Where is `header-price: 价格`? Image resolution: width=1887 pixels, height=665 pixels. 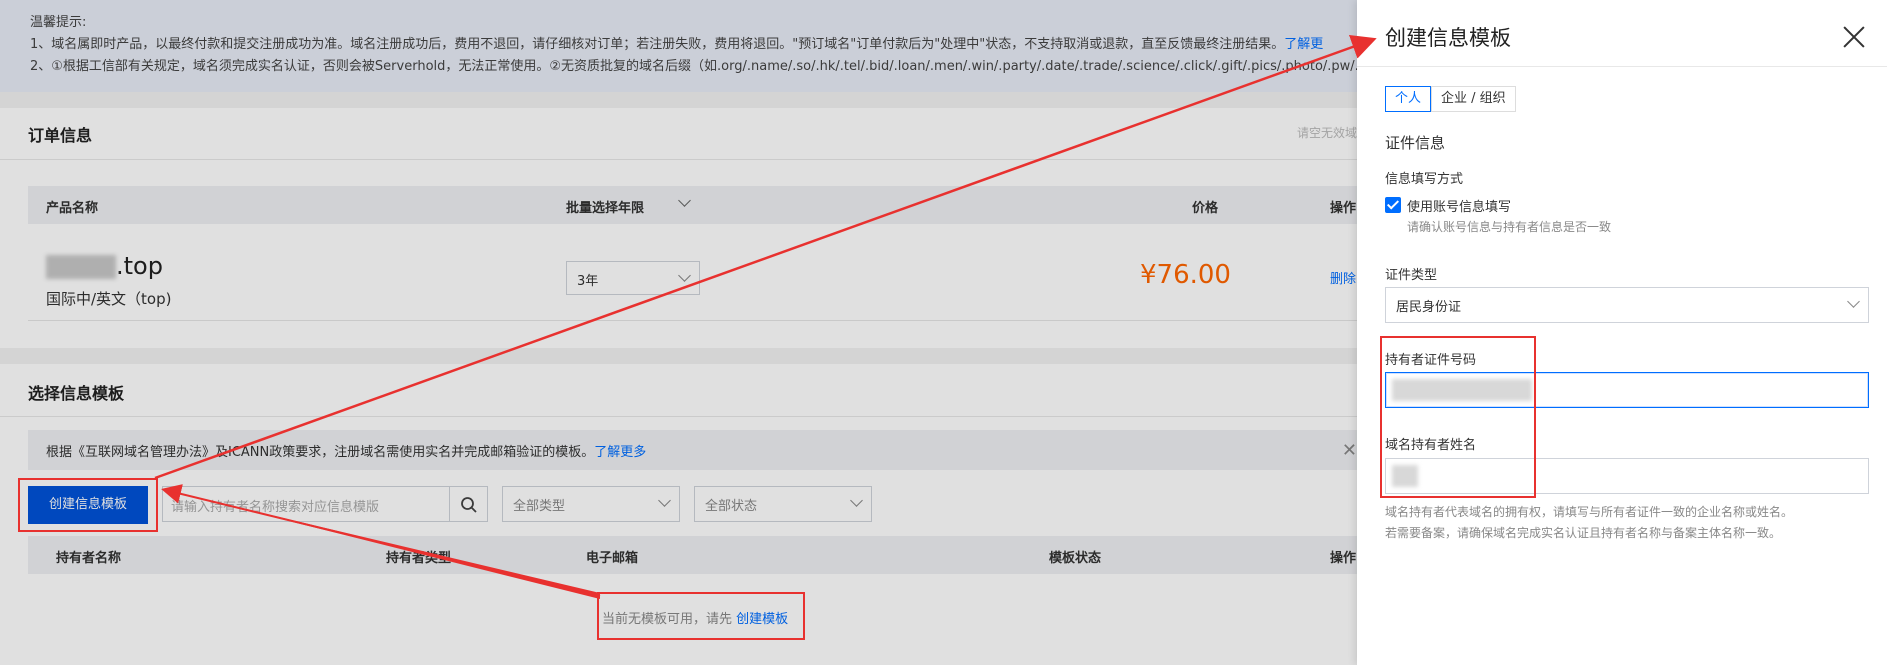
header-price: 价格 is located at coordinates (1205, 208).